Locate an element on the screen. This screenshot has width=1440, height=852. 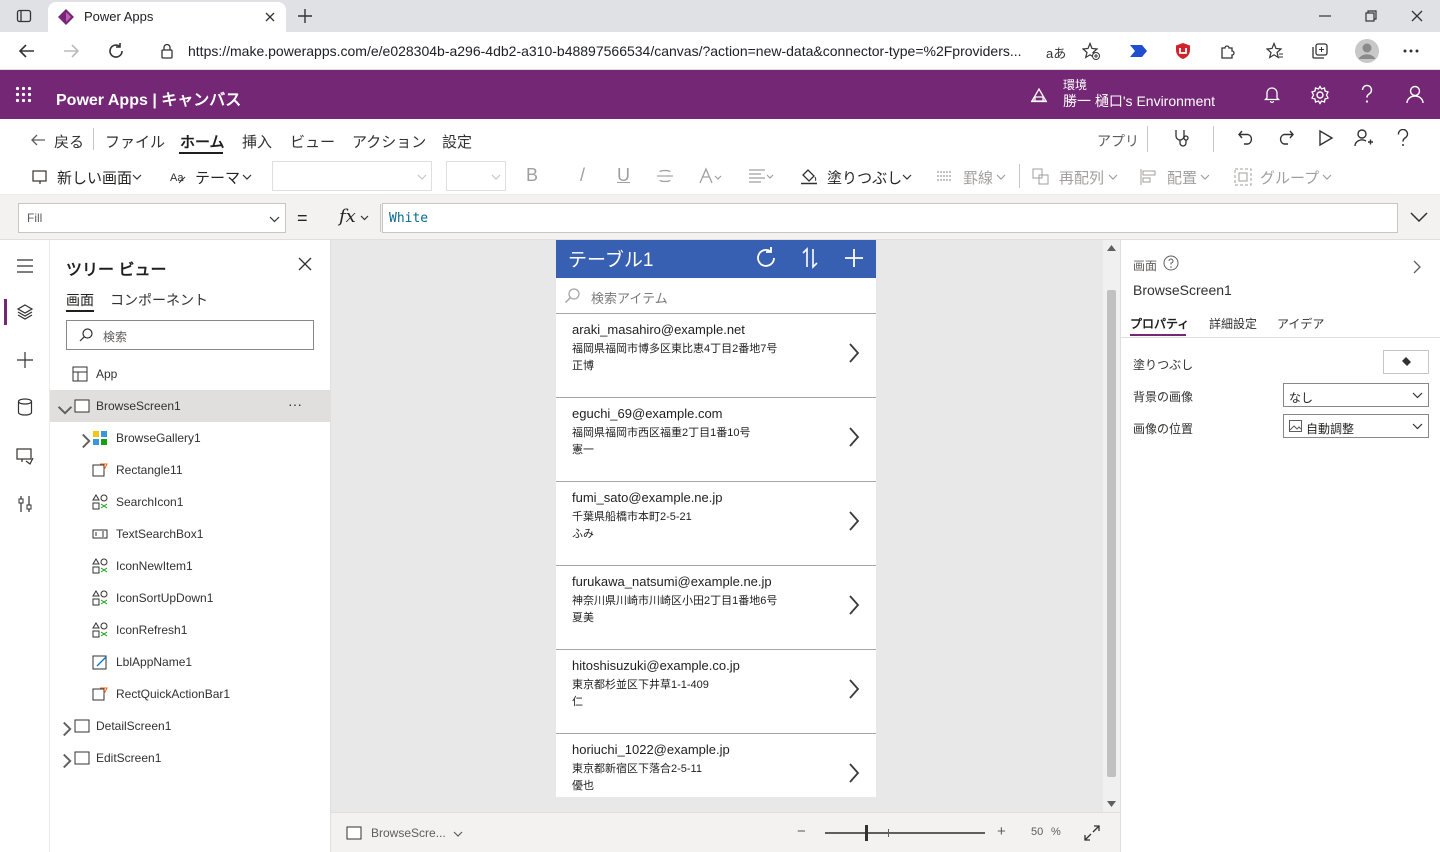
app-checker-label: アプリ is located at coordinates (1118, 141).